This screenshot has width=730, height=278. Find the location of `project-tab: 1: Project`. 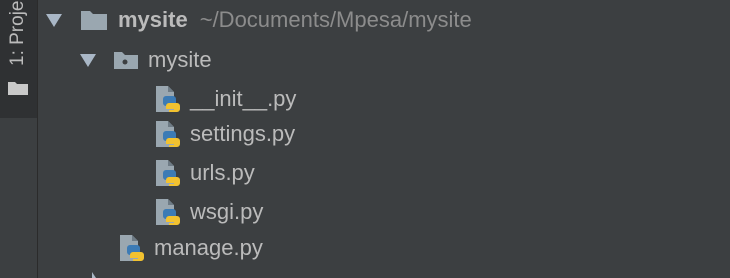

project-tab: 1: Project is located at coordinates (18, 59).